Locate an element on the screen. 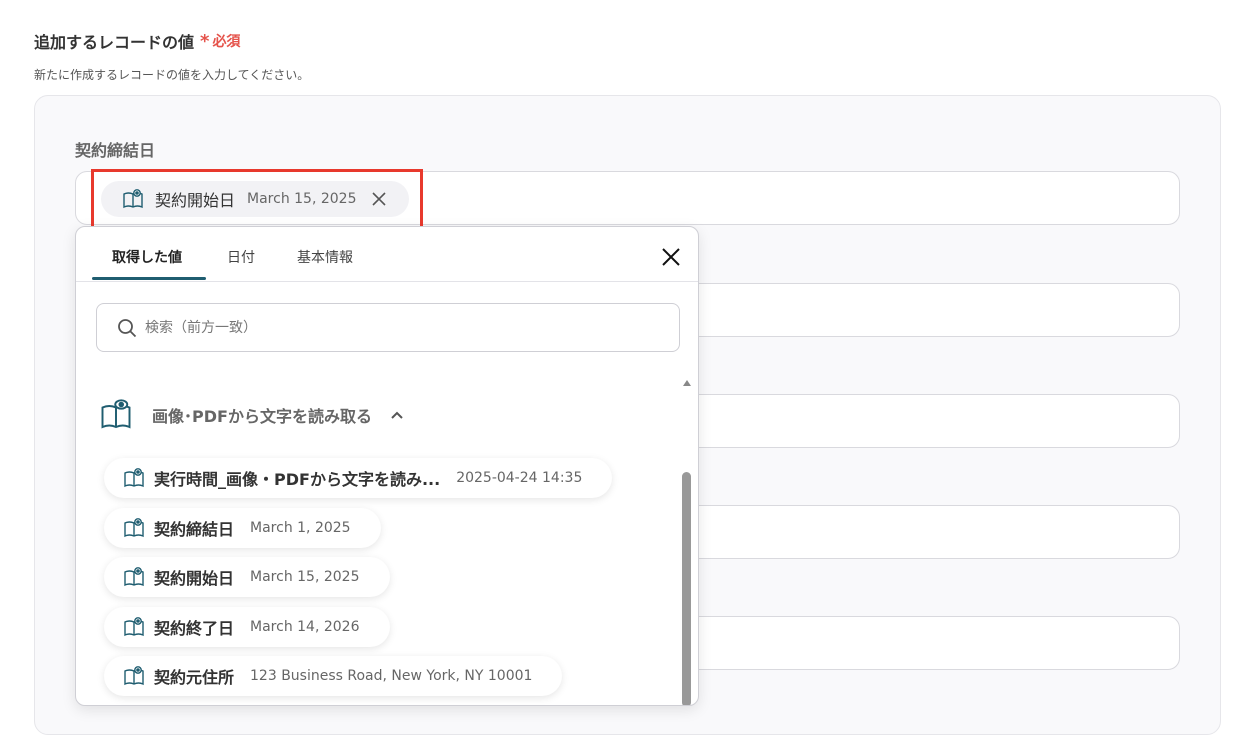  item-label: 契約締結日 is located at coordinates (194, 529).